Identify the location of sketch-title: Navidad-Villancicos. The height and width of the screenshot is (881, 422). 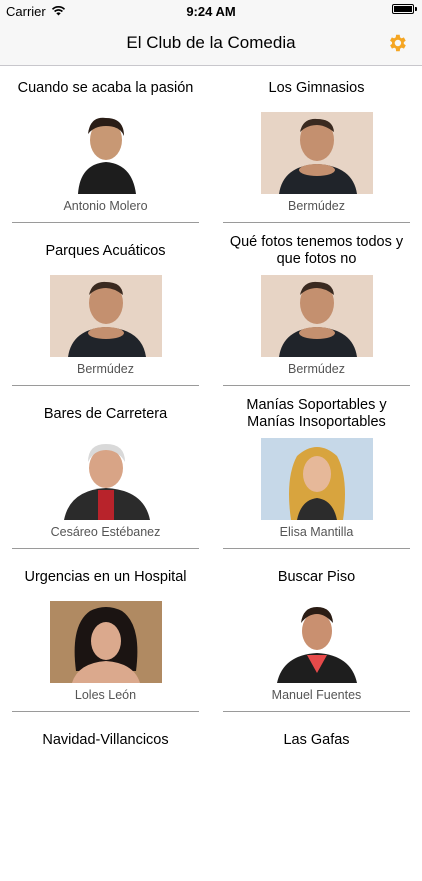
(105, 740).